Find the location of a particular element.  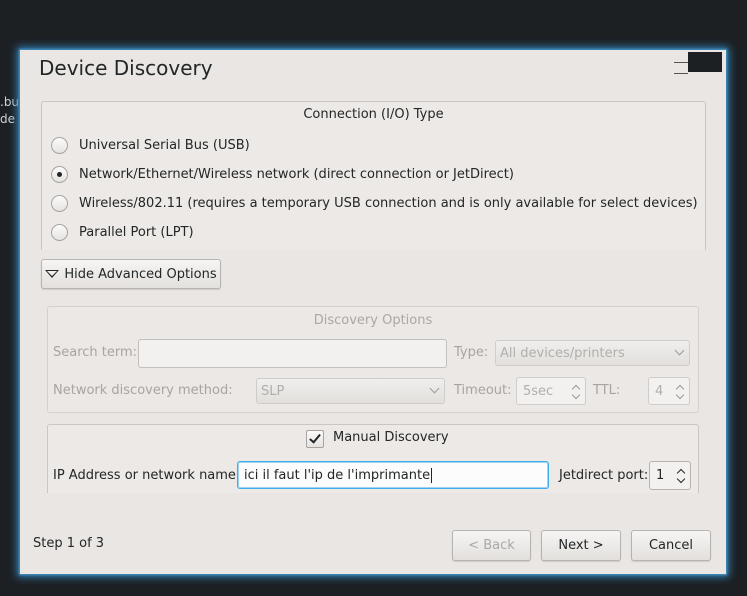

ttl-spinbox: 4 is located at coordinates (669, 391).